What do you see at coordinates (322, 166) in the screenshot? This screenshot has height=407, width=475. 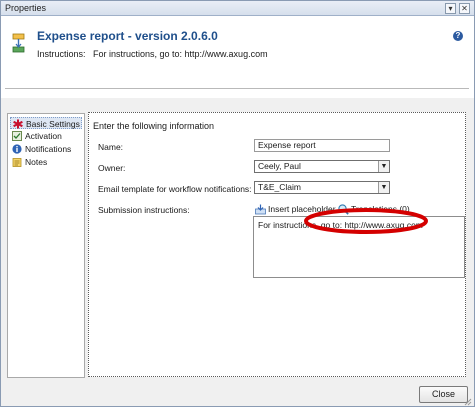 I see `owner-select: Ceely, Paul ▼` at bounding box center [322, 166].